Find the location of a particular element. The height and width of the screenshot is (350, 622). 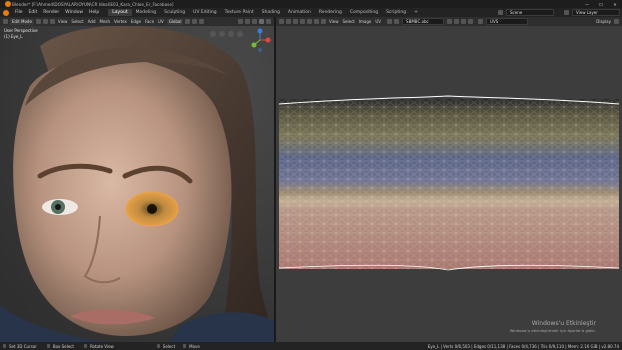

editor-type-icon is located at coordinates (5, 21).